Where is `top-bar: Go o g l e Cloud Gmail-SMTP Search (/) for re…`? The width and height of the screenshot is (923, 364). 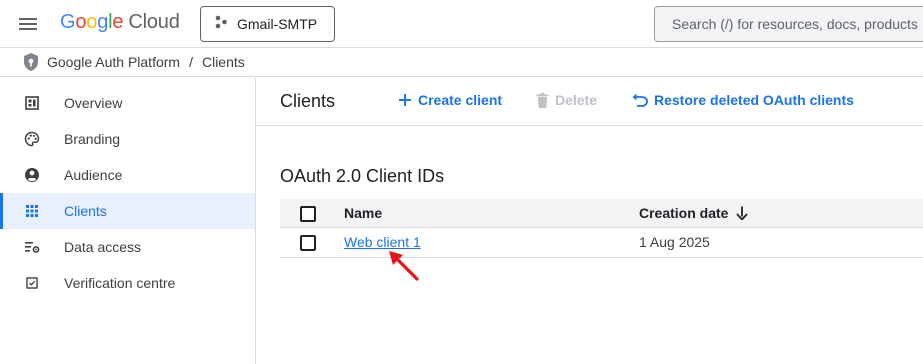 top-bar: Go o g l e Cloud Gmail-SMTP Search (/) for re… is located at coordinates (461, 24).